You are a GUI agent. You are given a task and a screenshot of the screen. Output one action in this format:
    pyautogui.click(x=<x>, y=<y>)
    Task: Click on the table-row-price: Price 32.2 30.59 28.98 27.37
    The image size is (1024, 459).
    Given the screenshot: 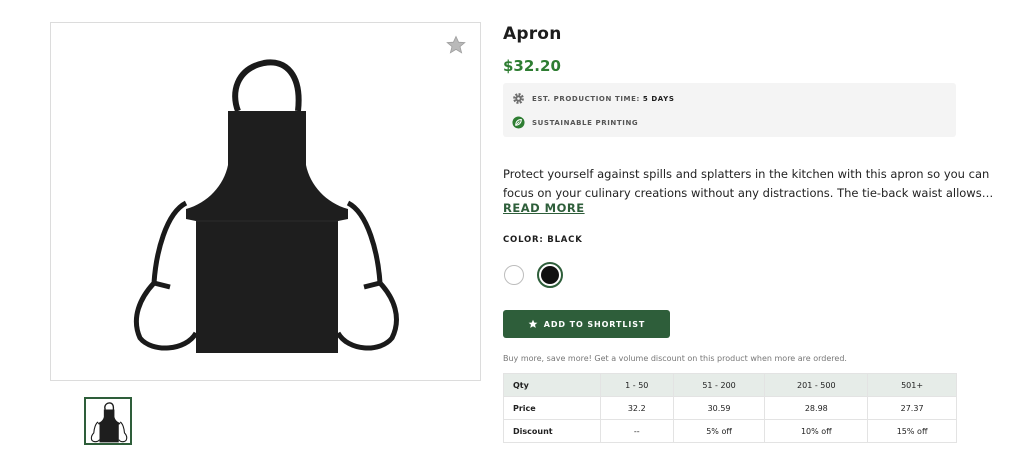 What is the action you would take?
    pyautogui.click(x=730, y=408)
    